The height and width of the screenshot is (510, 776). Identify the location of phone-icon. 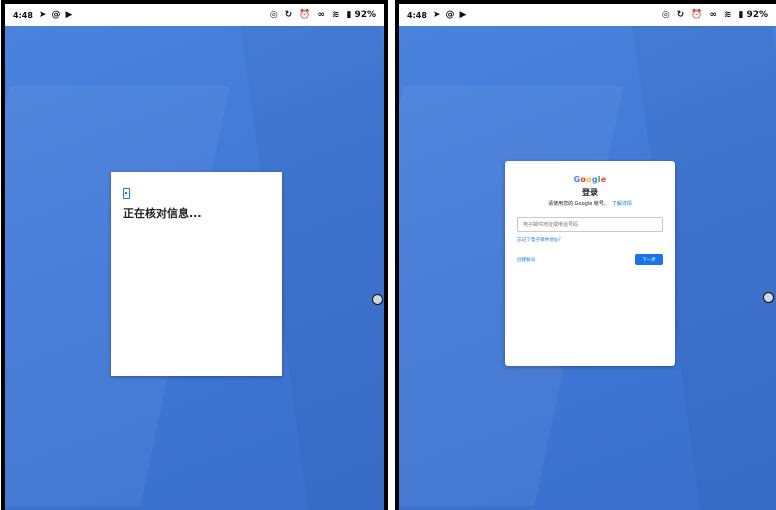
(126, 193).